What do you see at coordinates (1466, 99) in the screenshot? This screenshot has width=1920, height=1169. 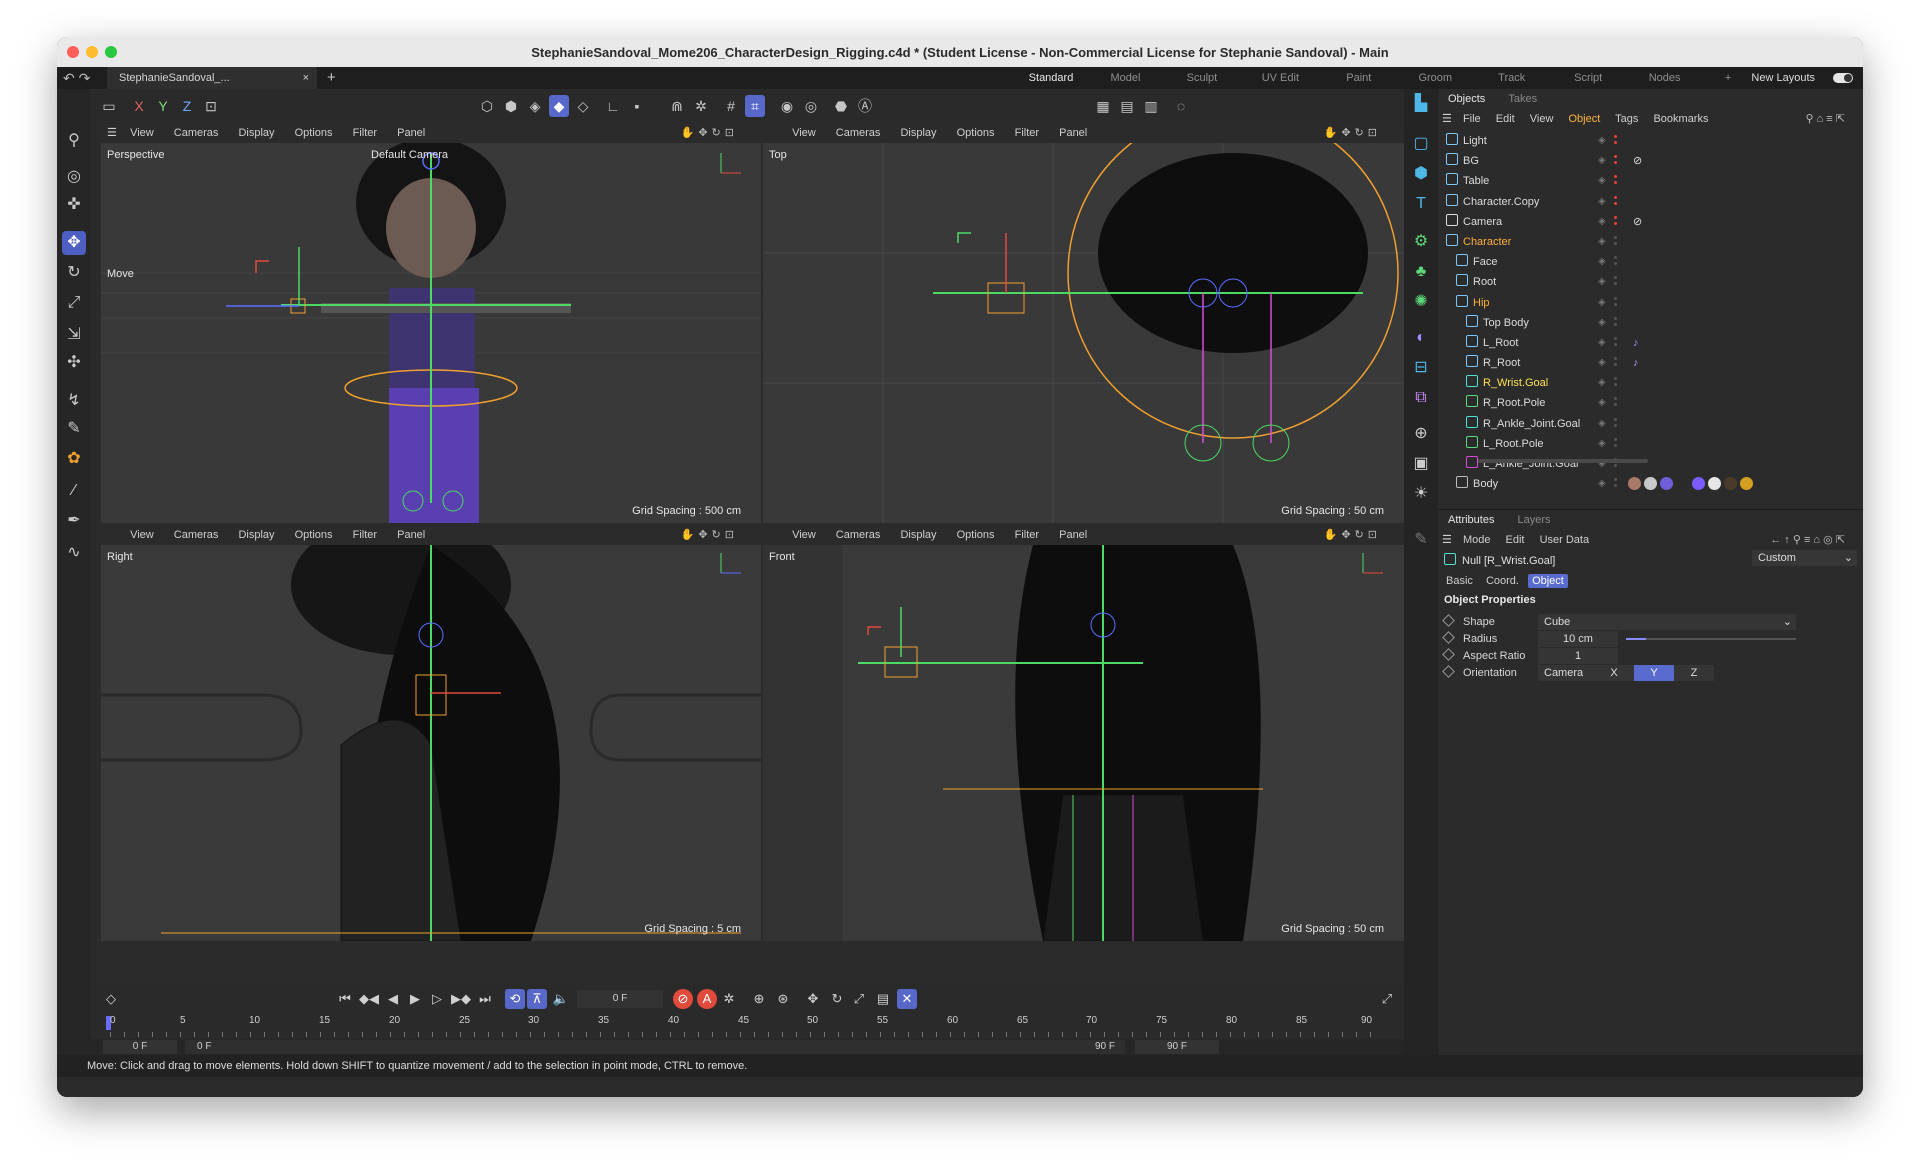 I see `tab-objects: Objects` at bounding box center [1466, 99].